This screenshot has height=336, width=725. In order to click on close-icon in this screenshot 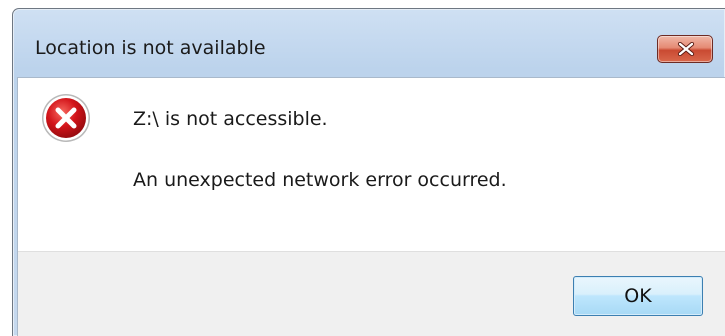, I will do `click(686, 49)`.